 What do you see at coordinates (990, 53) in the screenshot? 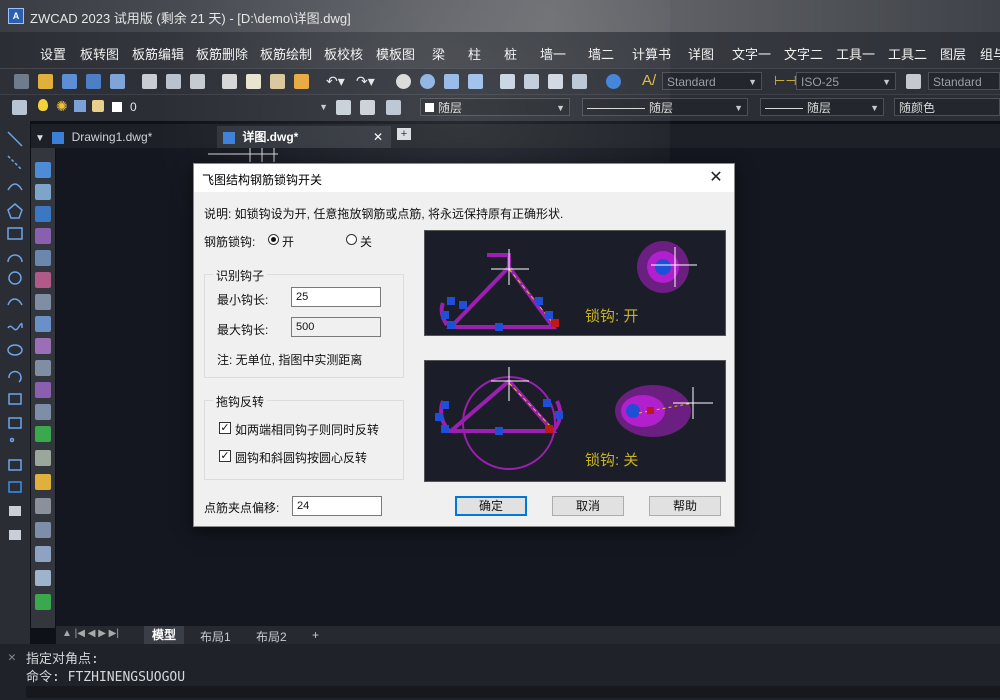
I see `menu-item-group: 组与` at bounding box center [990, 53].